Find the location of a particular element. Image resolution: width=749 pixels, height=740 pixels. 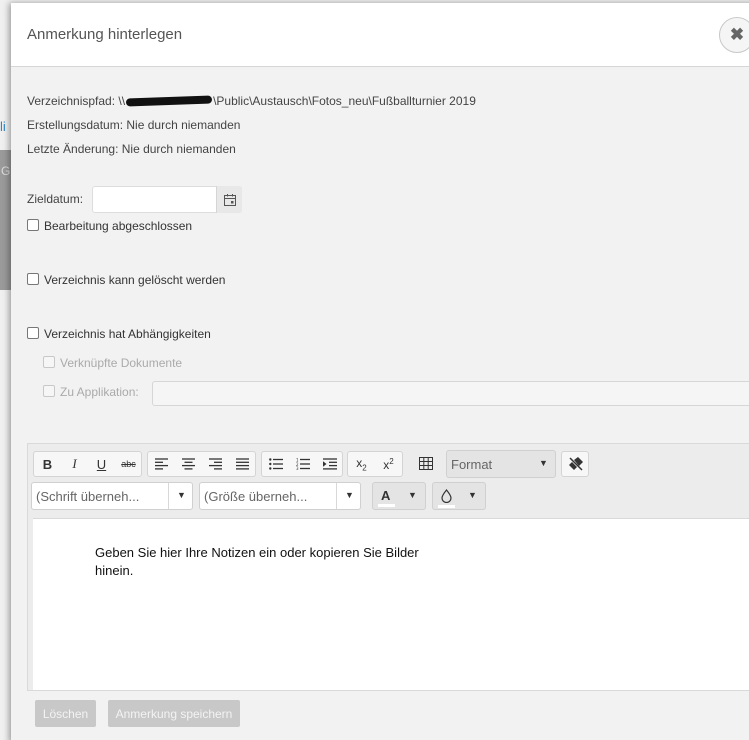

align-left-icon is located at coordinates (161, 464).